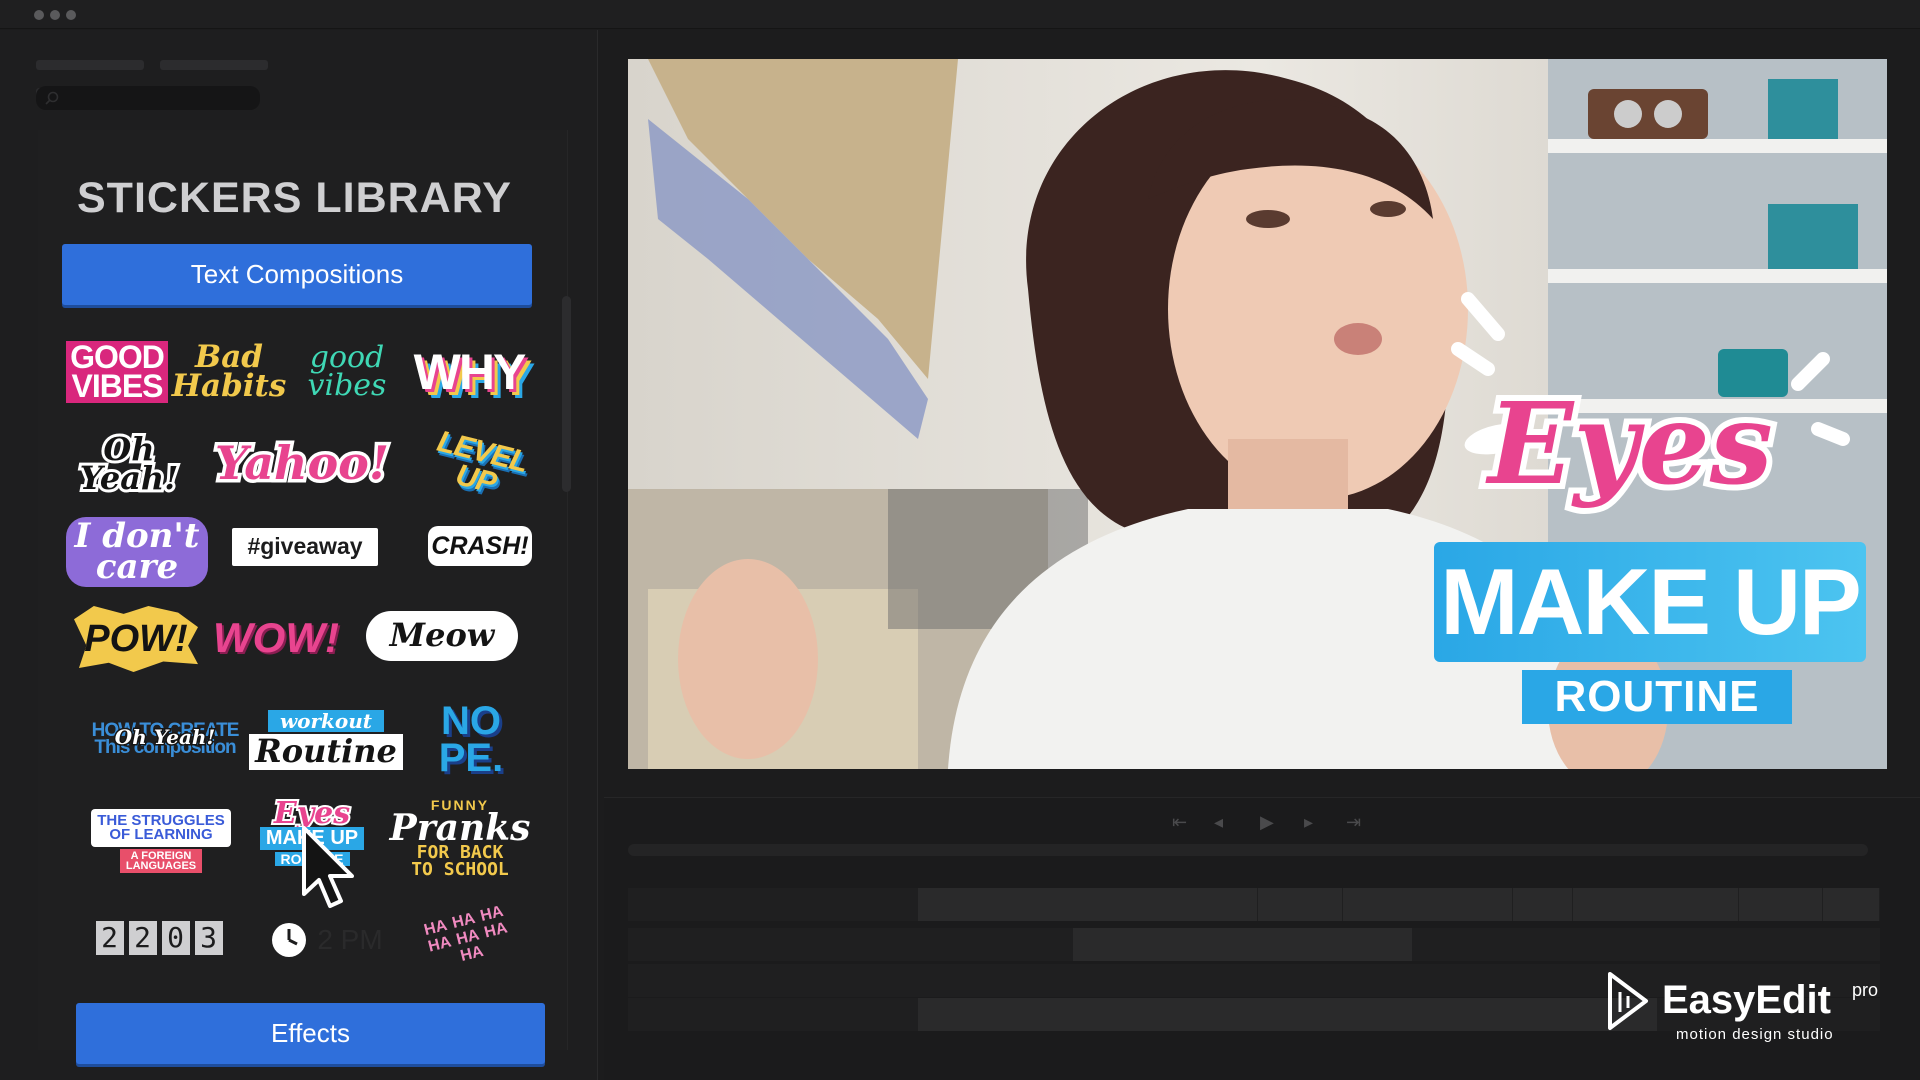 The image size is (1920, 1080). I want to click on sticker-nope-text: NO PE., so click(471, 739).